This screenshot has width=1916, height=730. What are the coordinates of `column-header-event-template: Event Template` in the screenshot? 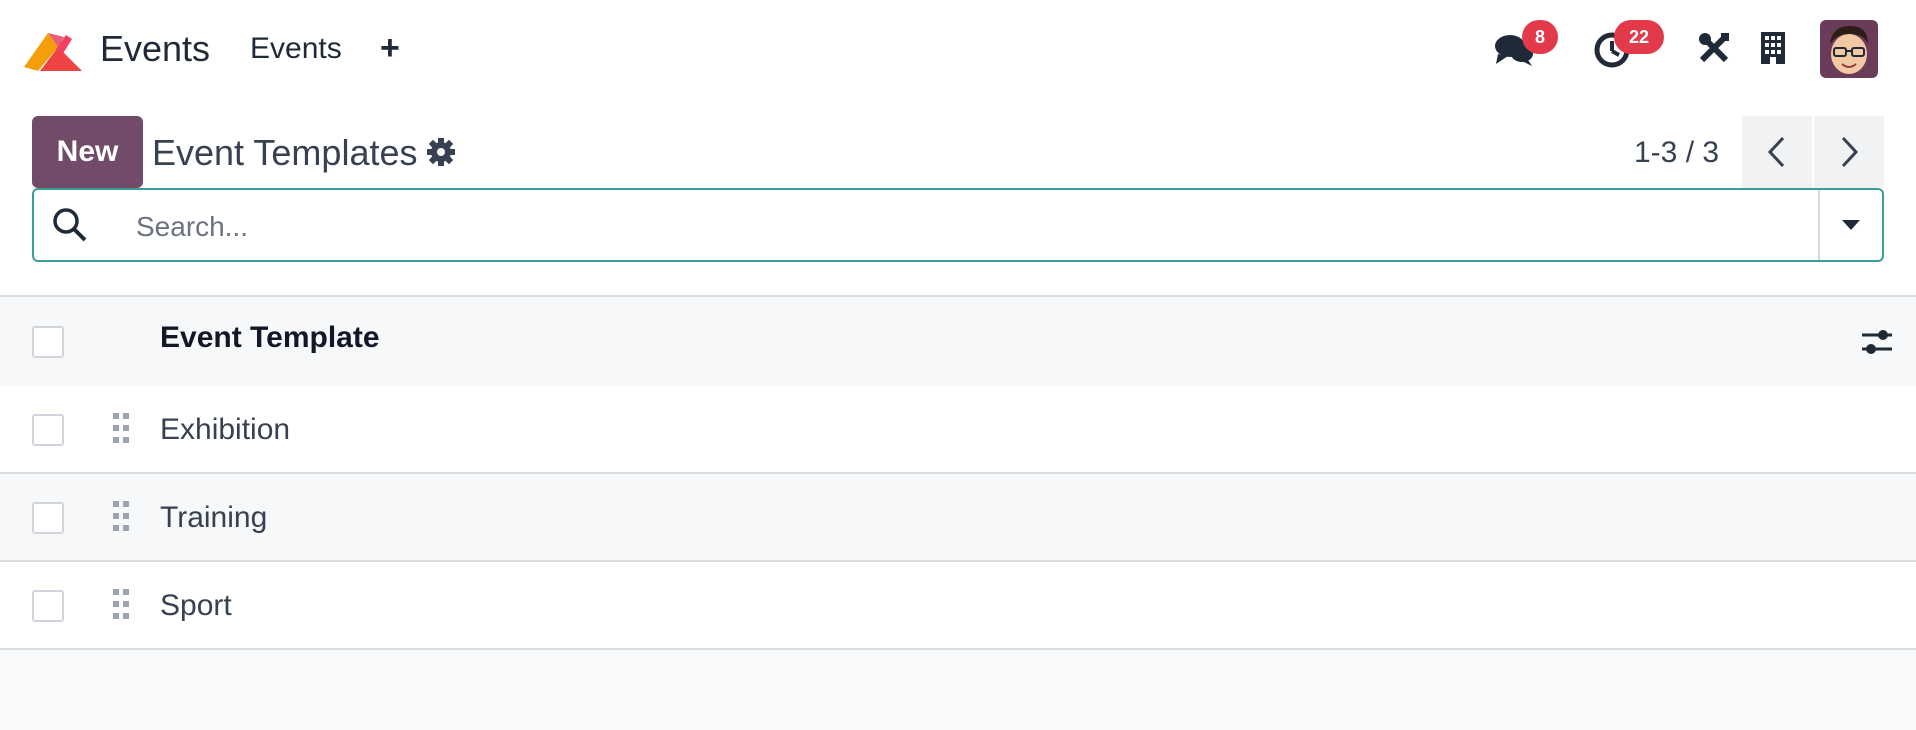 It's located at (270, 338).